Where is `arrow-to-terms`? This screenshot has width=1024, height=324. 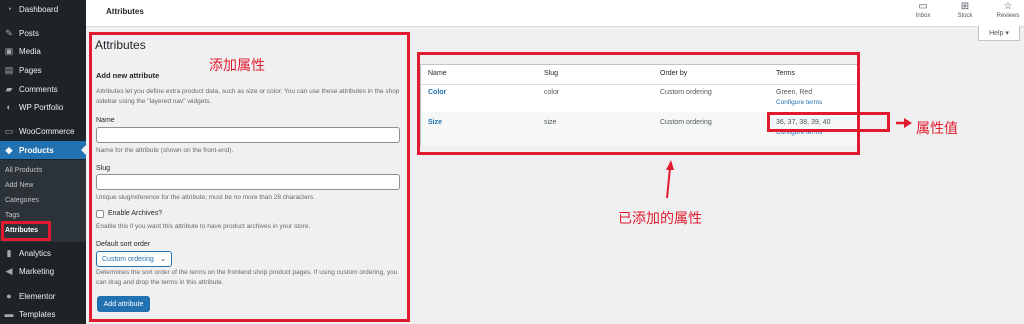
arrow-to-terms is located at coordinates (904, 123).